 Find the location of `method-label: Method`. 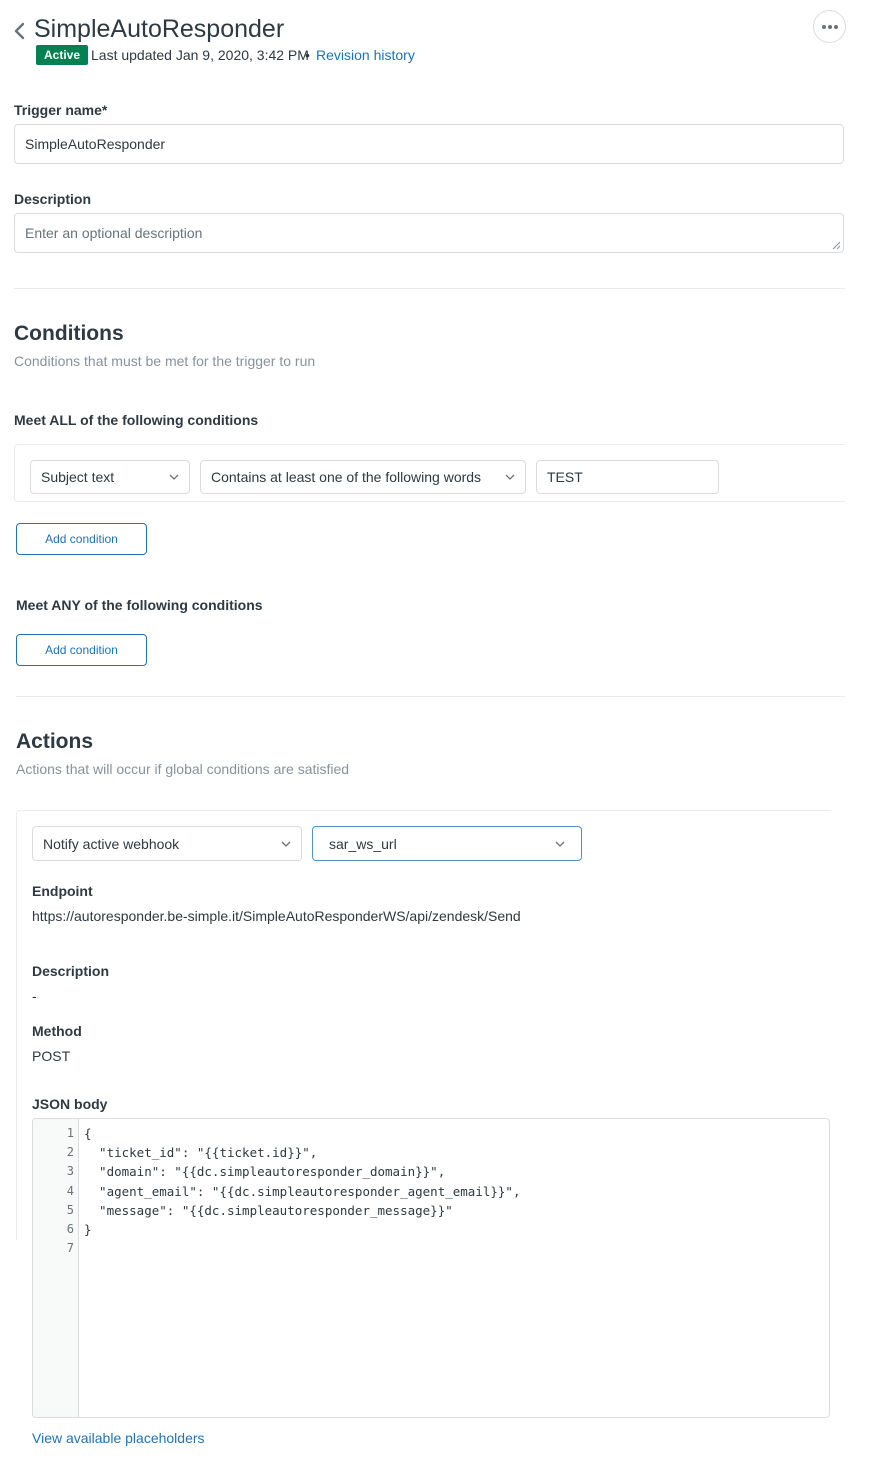

method-label: Method is located at coordinates (57, 1031).